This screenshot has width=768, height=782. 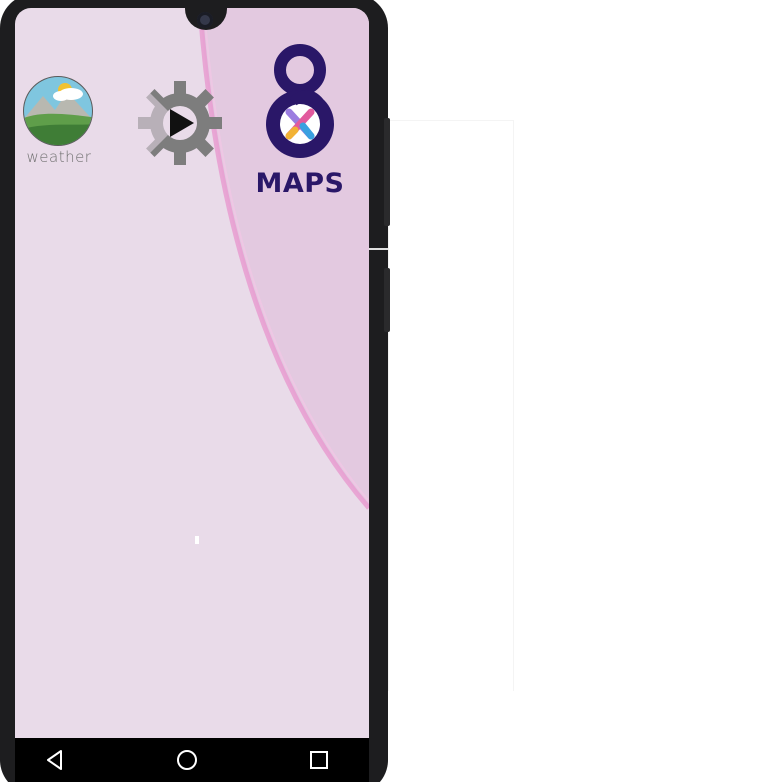 I want to click on app-weather: weather, so click(x=59, y=124).